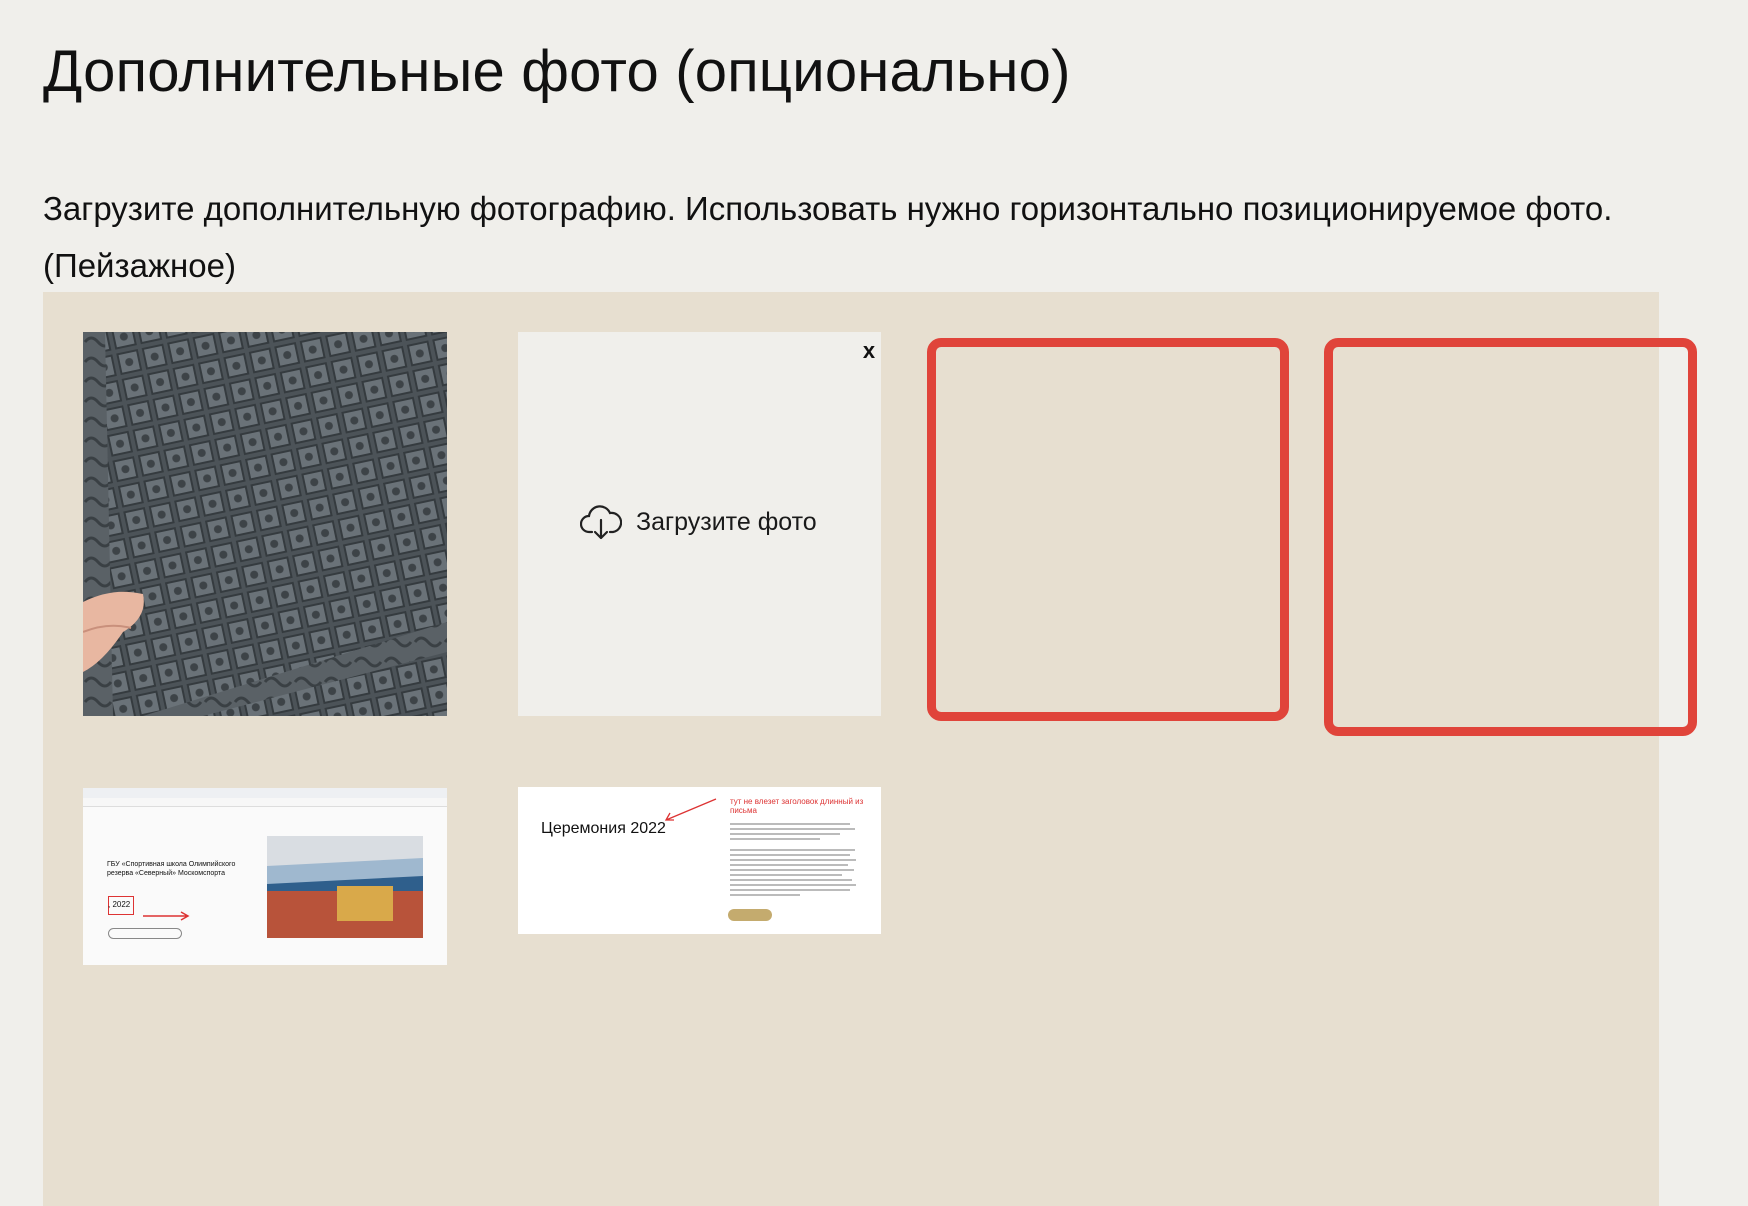 Image resolution: width=1748 pixels, height=1206 pixels. I want to click on cloud-download-icon, so click(601, 522).